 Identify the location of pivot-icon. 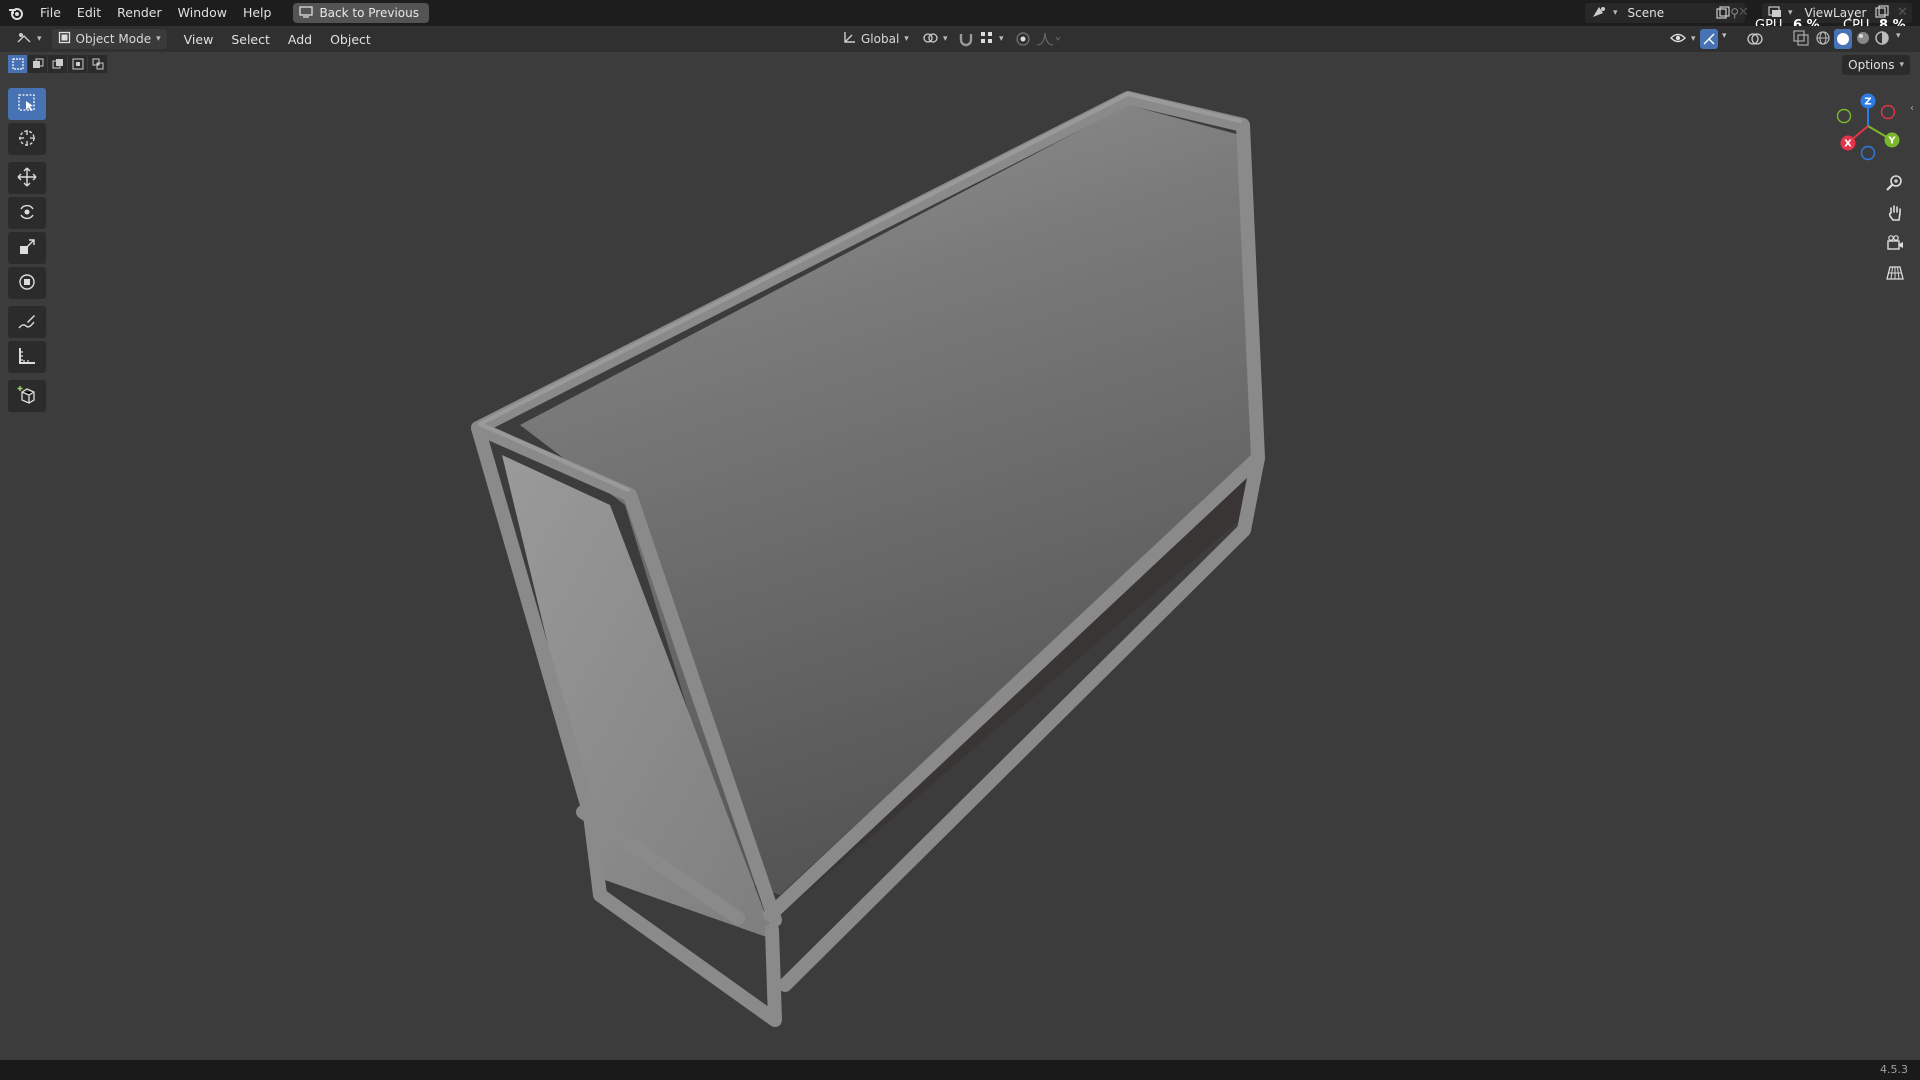
(930, 39).